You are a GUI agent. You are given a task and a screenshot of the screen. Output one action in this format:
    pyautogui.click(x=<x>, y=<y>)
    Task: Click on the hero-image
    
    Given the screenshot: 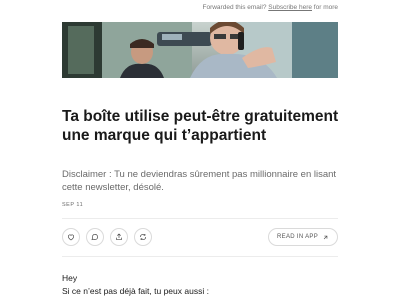 What is the action you would take?
    pyautogui.click(x=200, y=50)
    